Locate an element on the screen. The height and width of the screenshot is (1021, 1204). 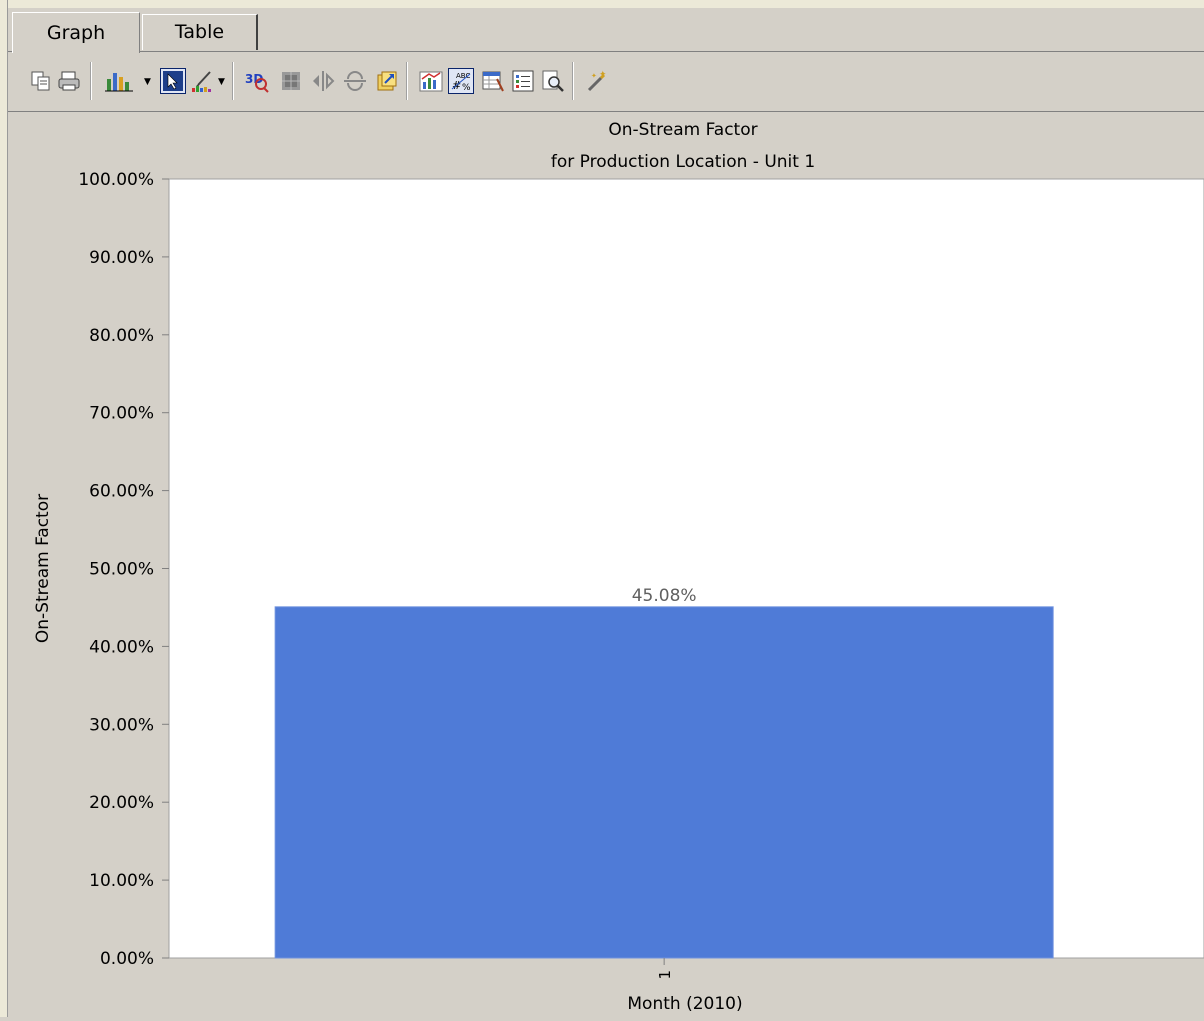
data-editor-icon is located at coordinates (493, 81).